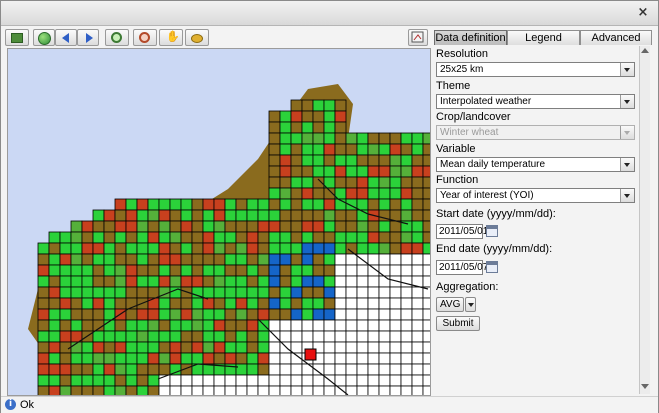 This screenshot has height=413, width=659. Describe the element at coordinates (418, 37) in the screenshot. I see `map-extent-button` at that location.